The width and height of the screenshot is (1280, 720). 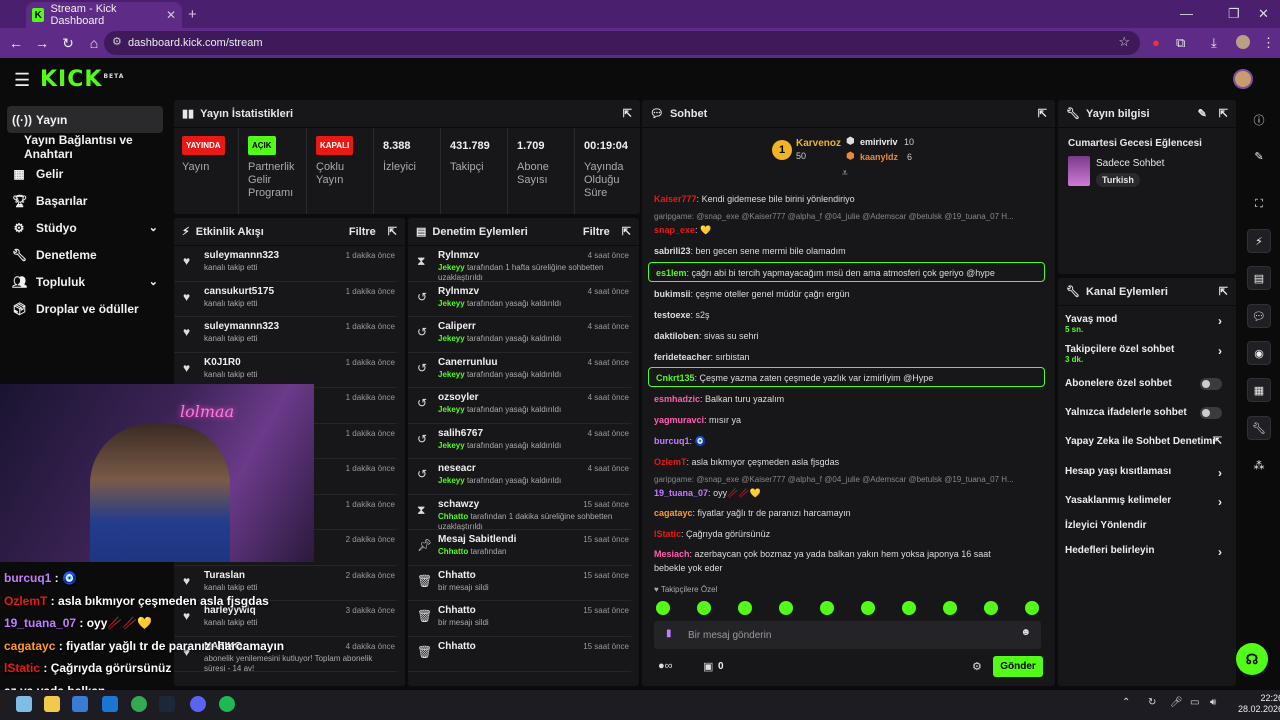 What do you see at coordinates (879, 157) in the screenshot?
I see `podium-third-name: kaanyldz` at bounding box center [879, 157].